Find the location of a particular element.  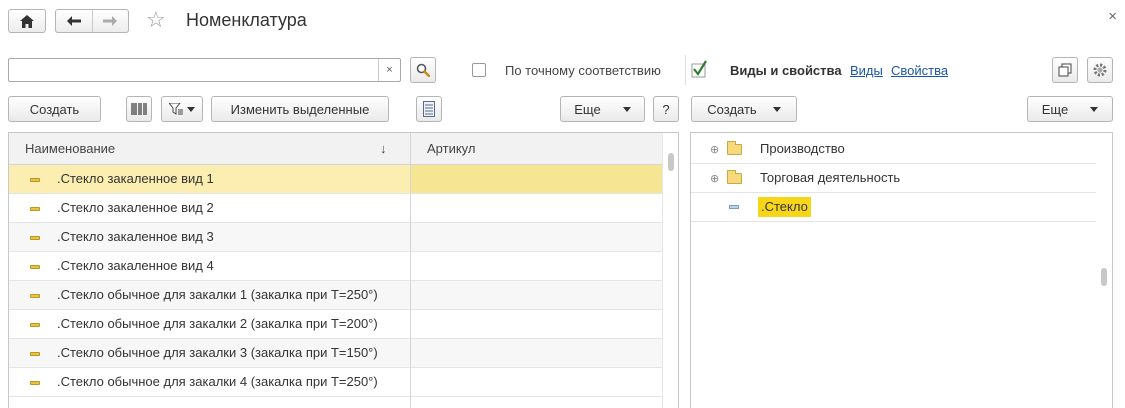

more-label-left: Еще is located at coordinates (587, 109).